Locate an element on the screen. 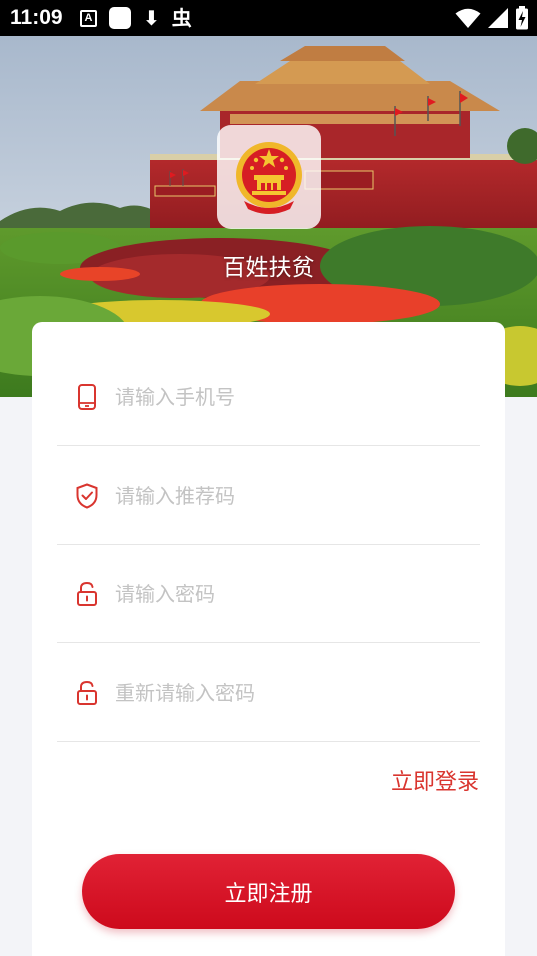  login-link: 立即登录 is located at coordinates (435, 780).